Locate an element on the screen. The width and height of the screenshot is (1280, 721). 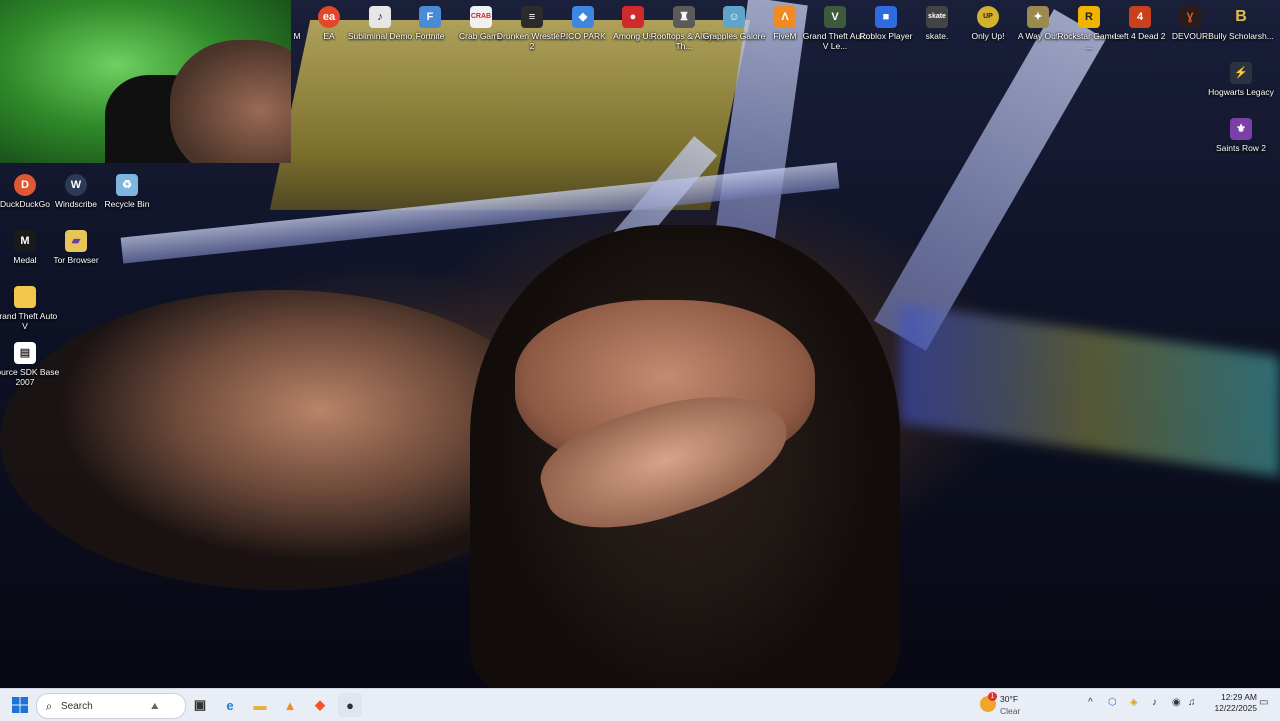
medal-icon: M is located at coordinates (25, 241).